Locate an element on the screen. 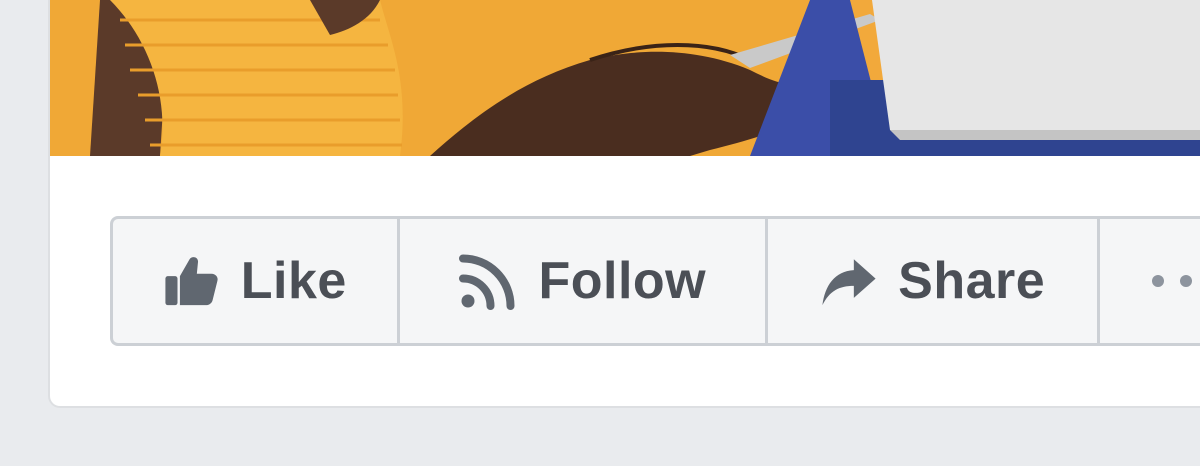  like-button: Like is located at coordinates (256, 281).